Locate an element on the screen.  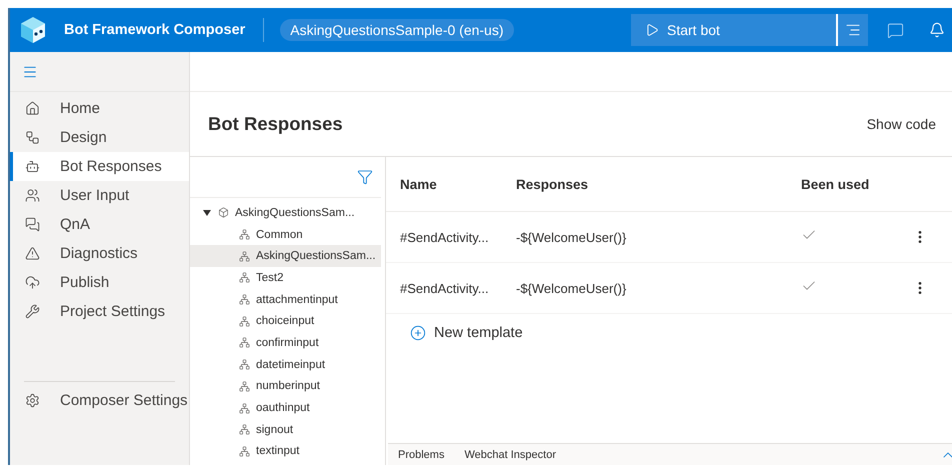
project-name: AskingQuestionsSample-0 (en-us) is located at coordinates (397, 30).